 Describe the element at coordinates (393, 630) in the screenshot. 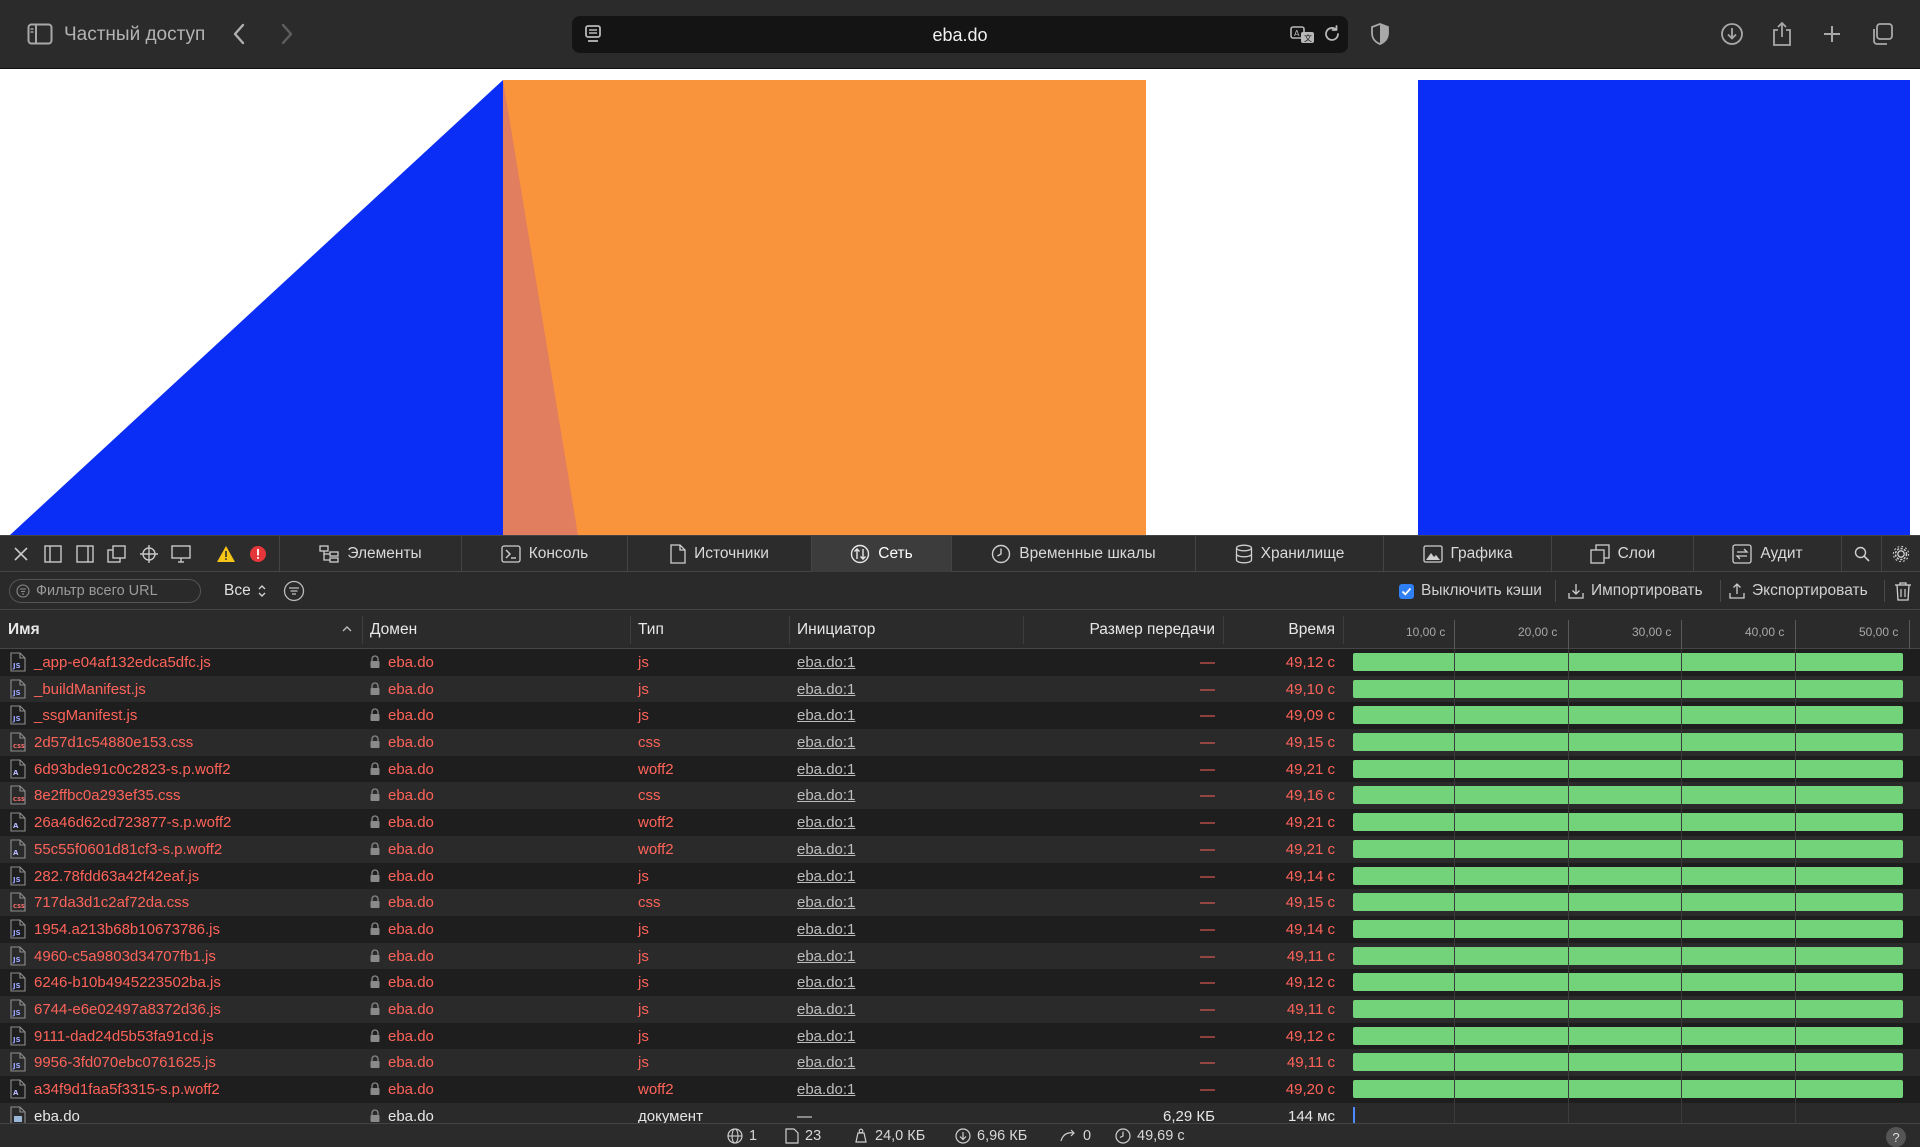

I see `column-header-domain: Домен` at that location.